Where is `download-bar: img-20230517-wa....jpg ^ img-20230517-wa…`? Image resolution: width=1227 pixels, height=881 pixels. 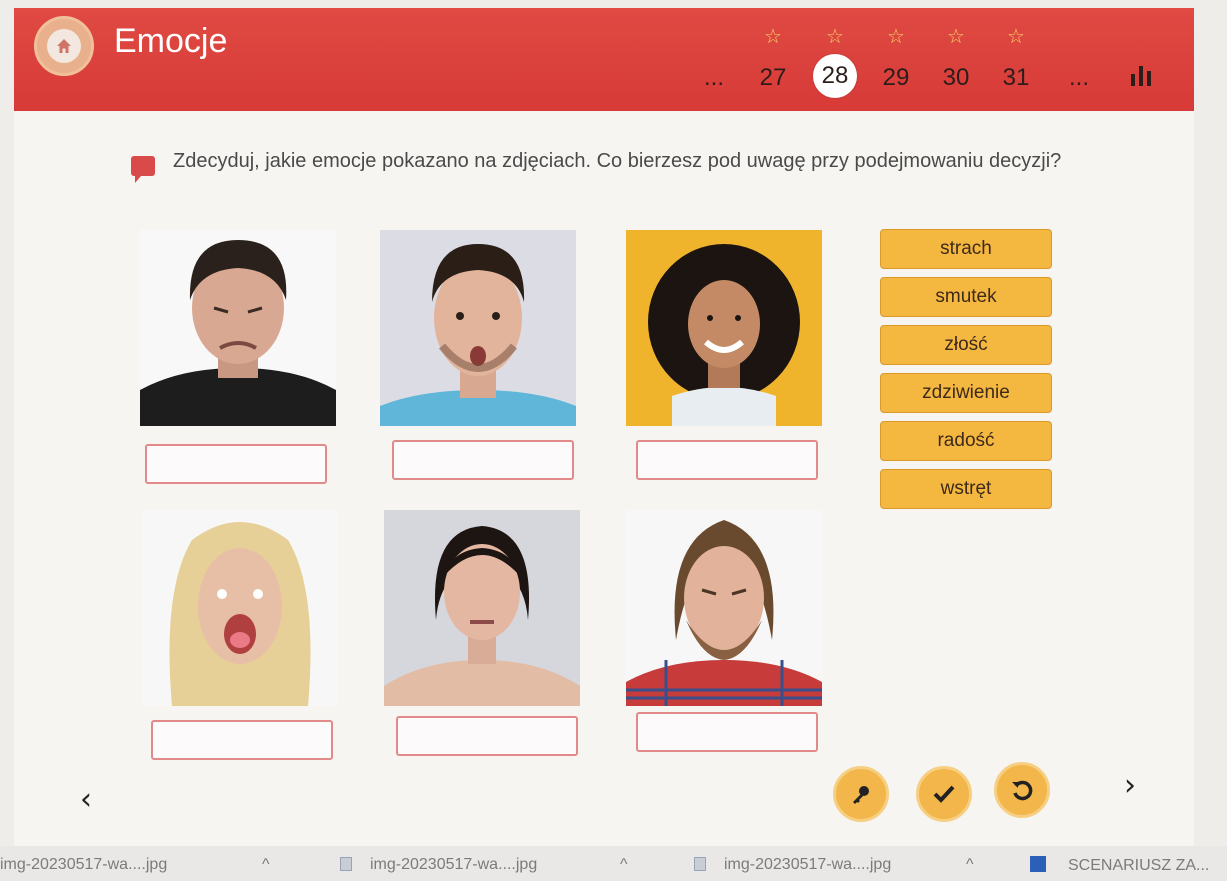
download-bar: img-20230517-wa....jpg ^ img-20230517-wa… is located at coordinates (613, 863).